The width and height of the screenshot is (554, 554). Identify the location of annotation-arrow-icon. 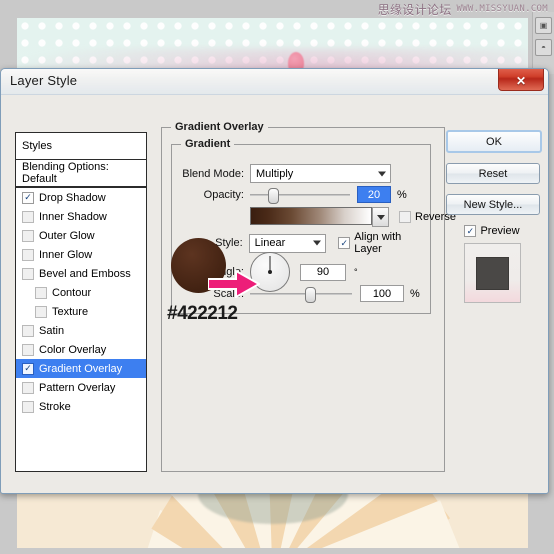
(234, 284).